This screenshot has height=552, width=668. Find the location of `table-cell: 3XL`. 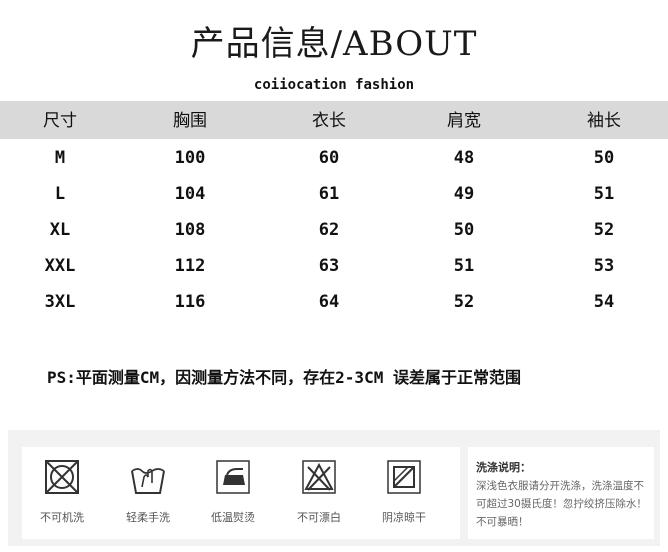

table-cell: 3XL is located at coordinates (60, 302).